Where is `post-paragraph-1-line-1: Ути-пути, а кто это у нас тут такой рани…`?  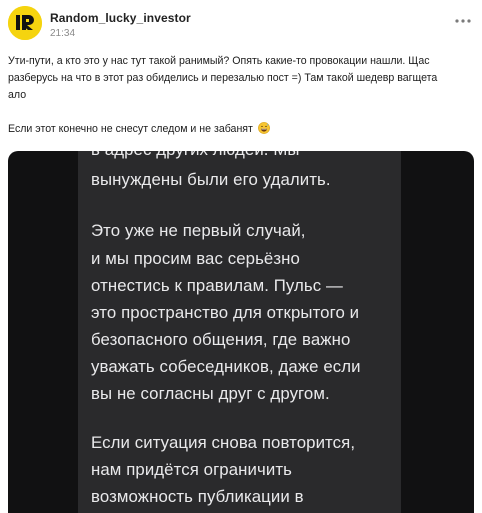 post-paragraph-1-line-1: Ути-пути, а кто это у нас тут такой рани… is located at coordinates (219, 61).